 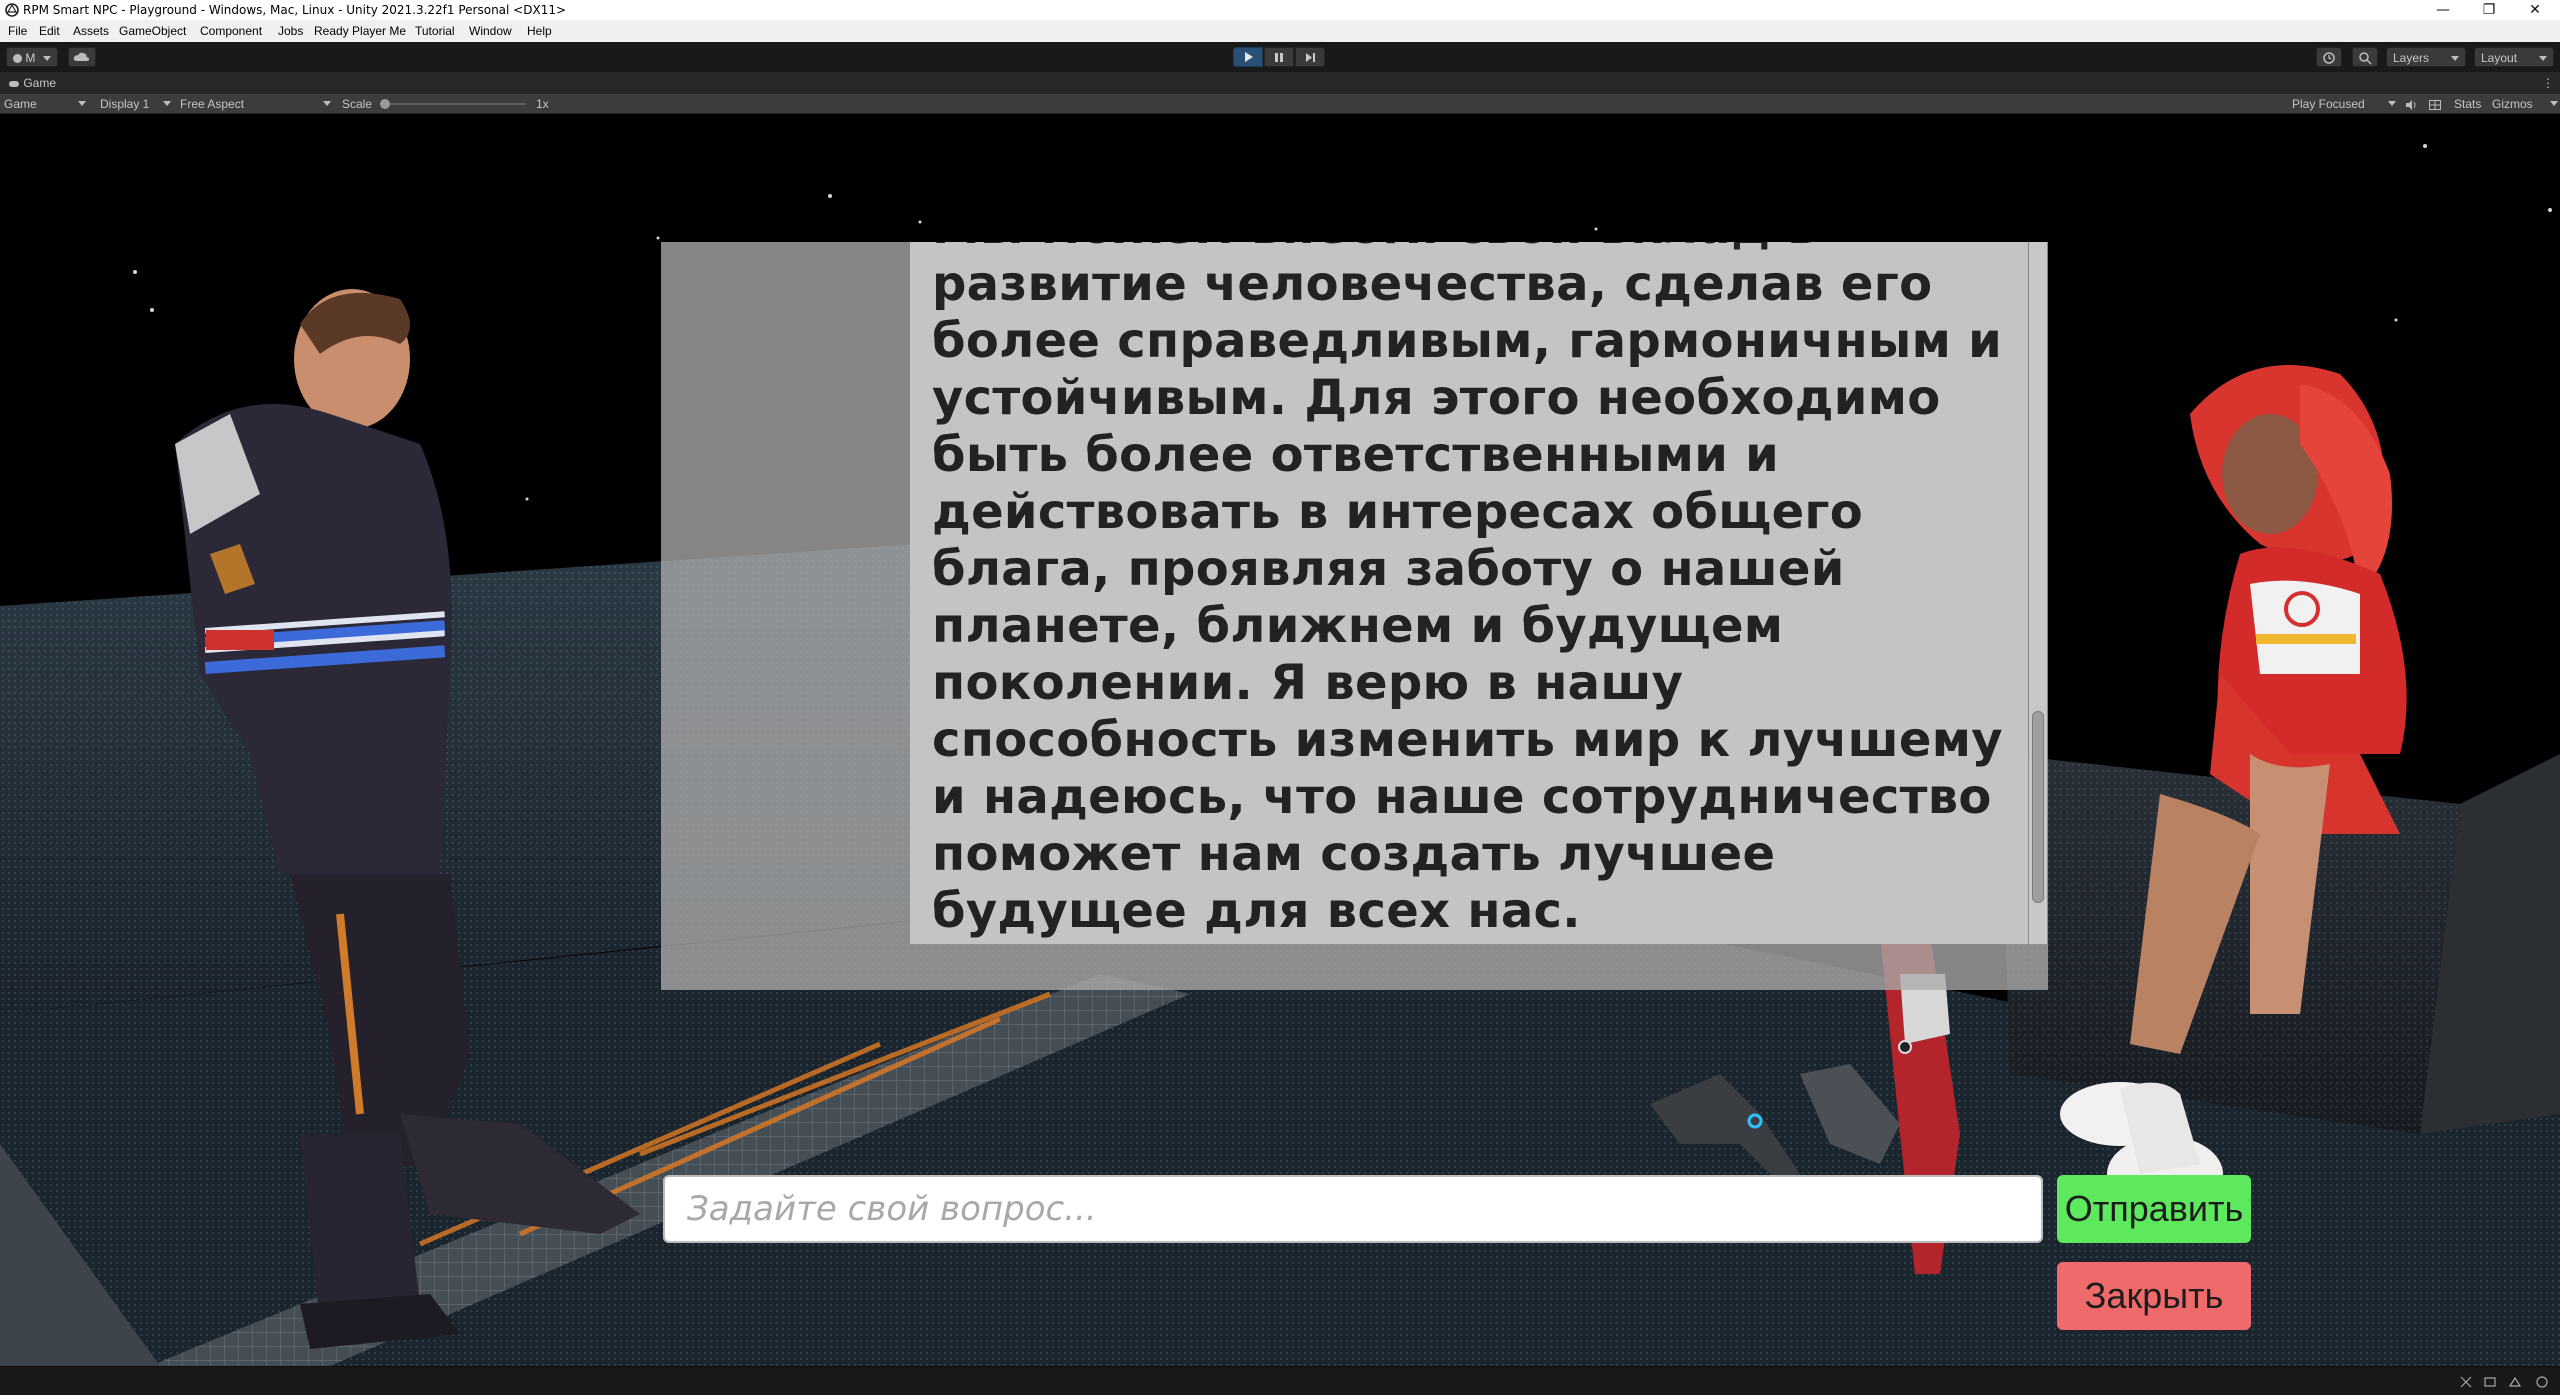 What do you see at coordinates (2328, 104) in the screenshot?
I see `play-focused-label: Play Focused` at bounding box center [2328, 104].